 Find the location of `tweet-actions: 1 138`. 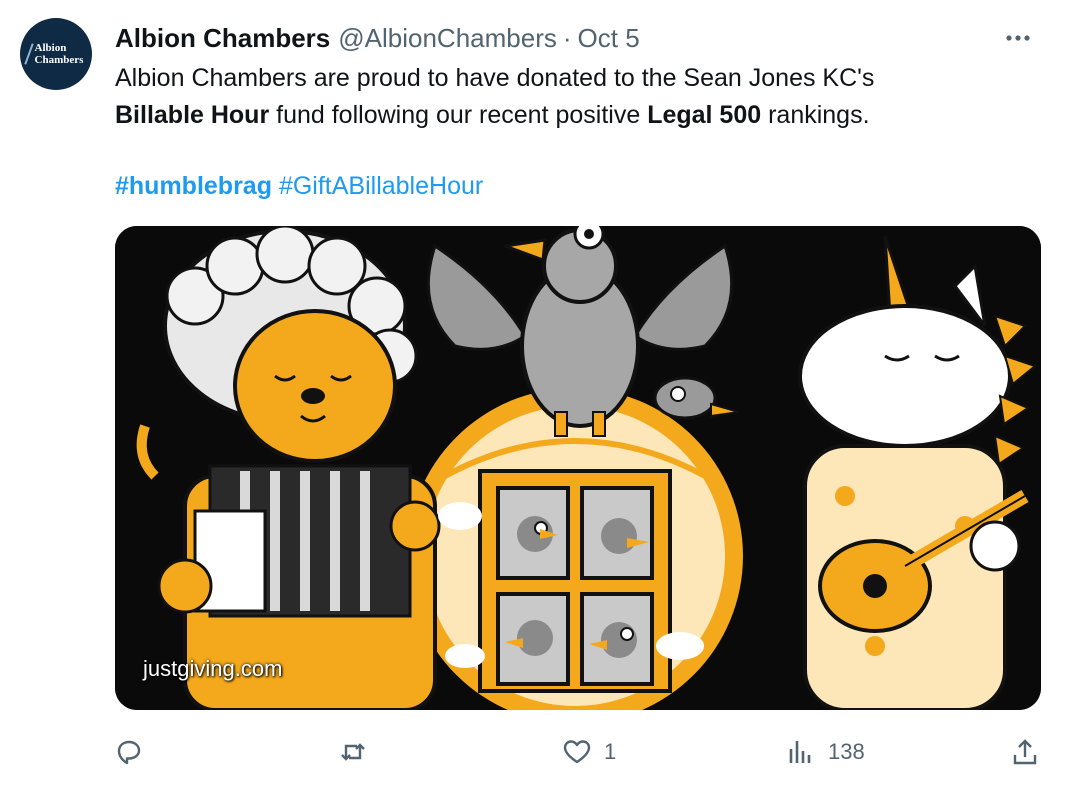

tweet-actions: 1 138 is located at coordinates (580, 752).